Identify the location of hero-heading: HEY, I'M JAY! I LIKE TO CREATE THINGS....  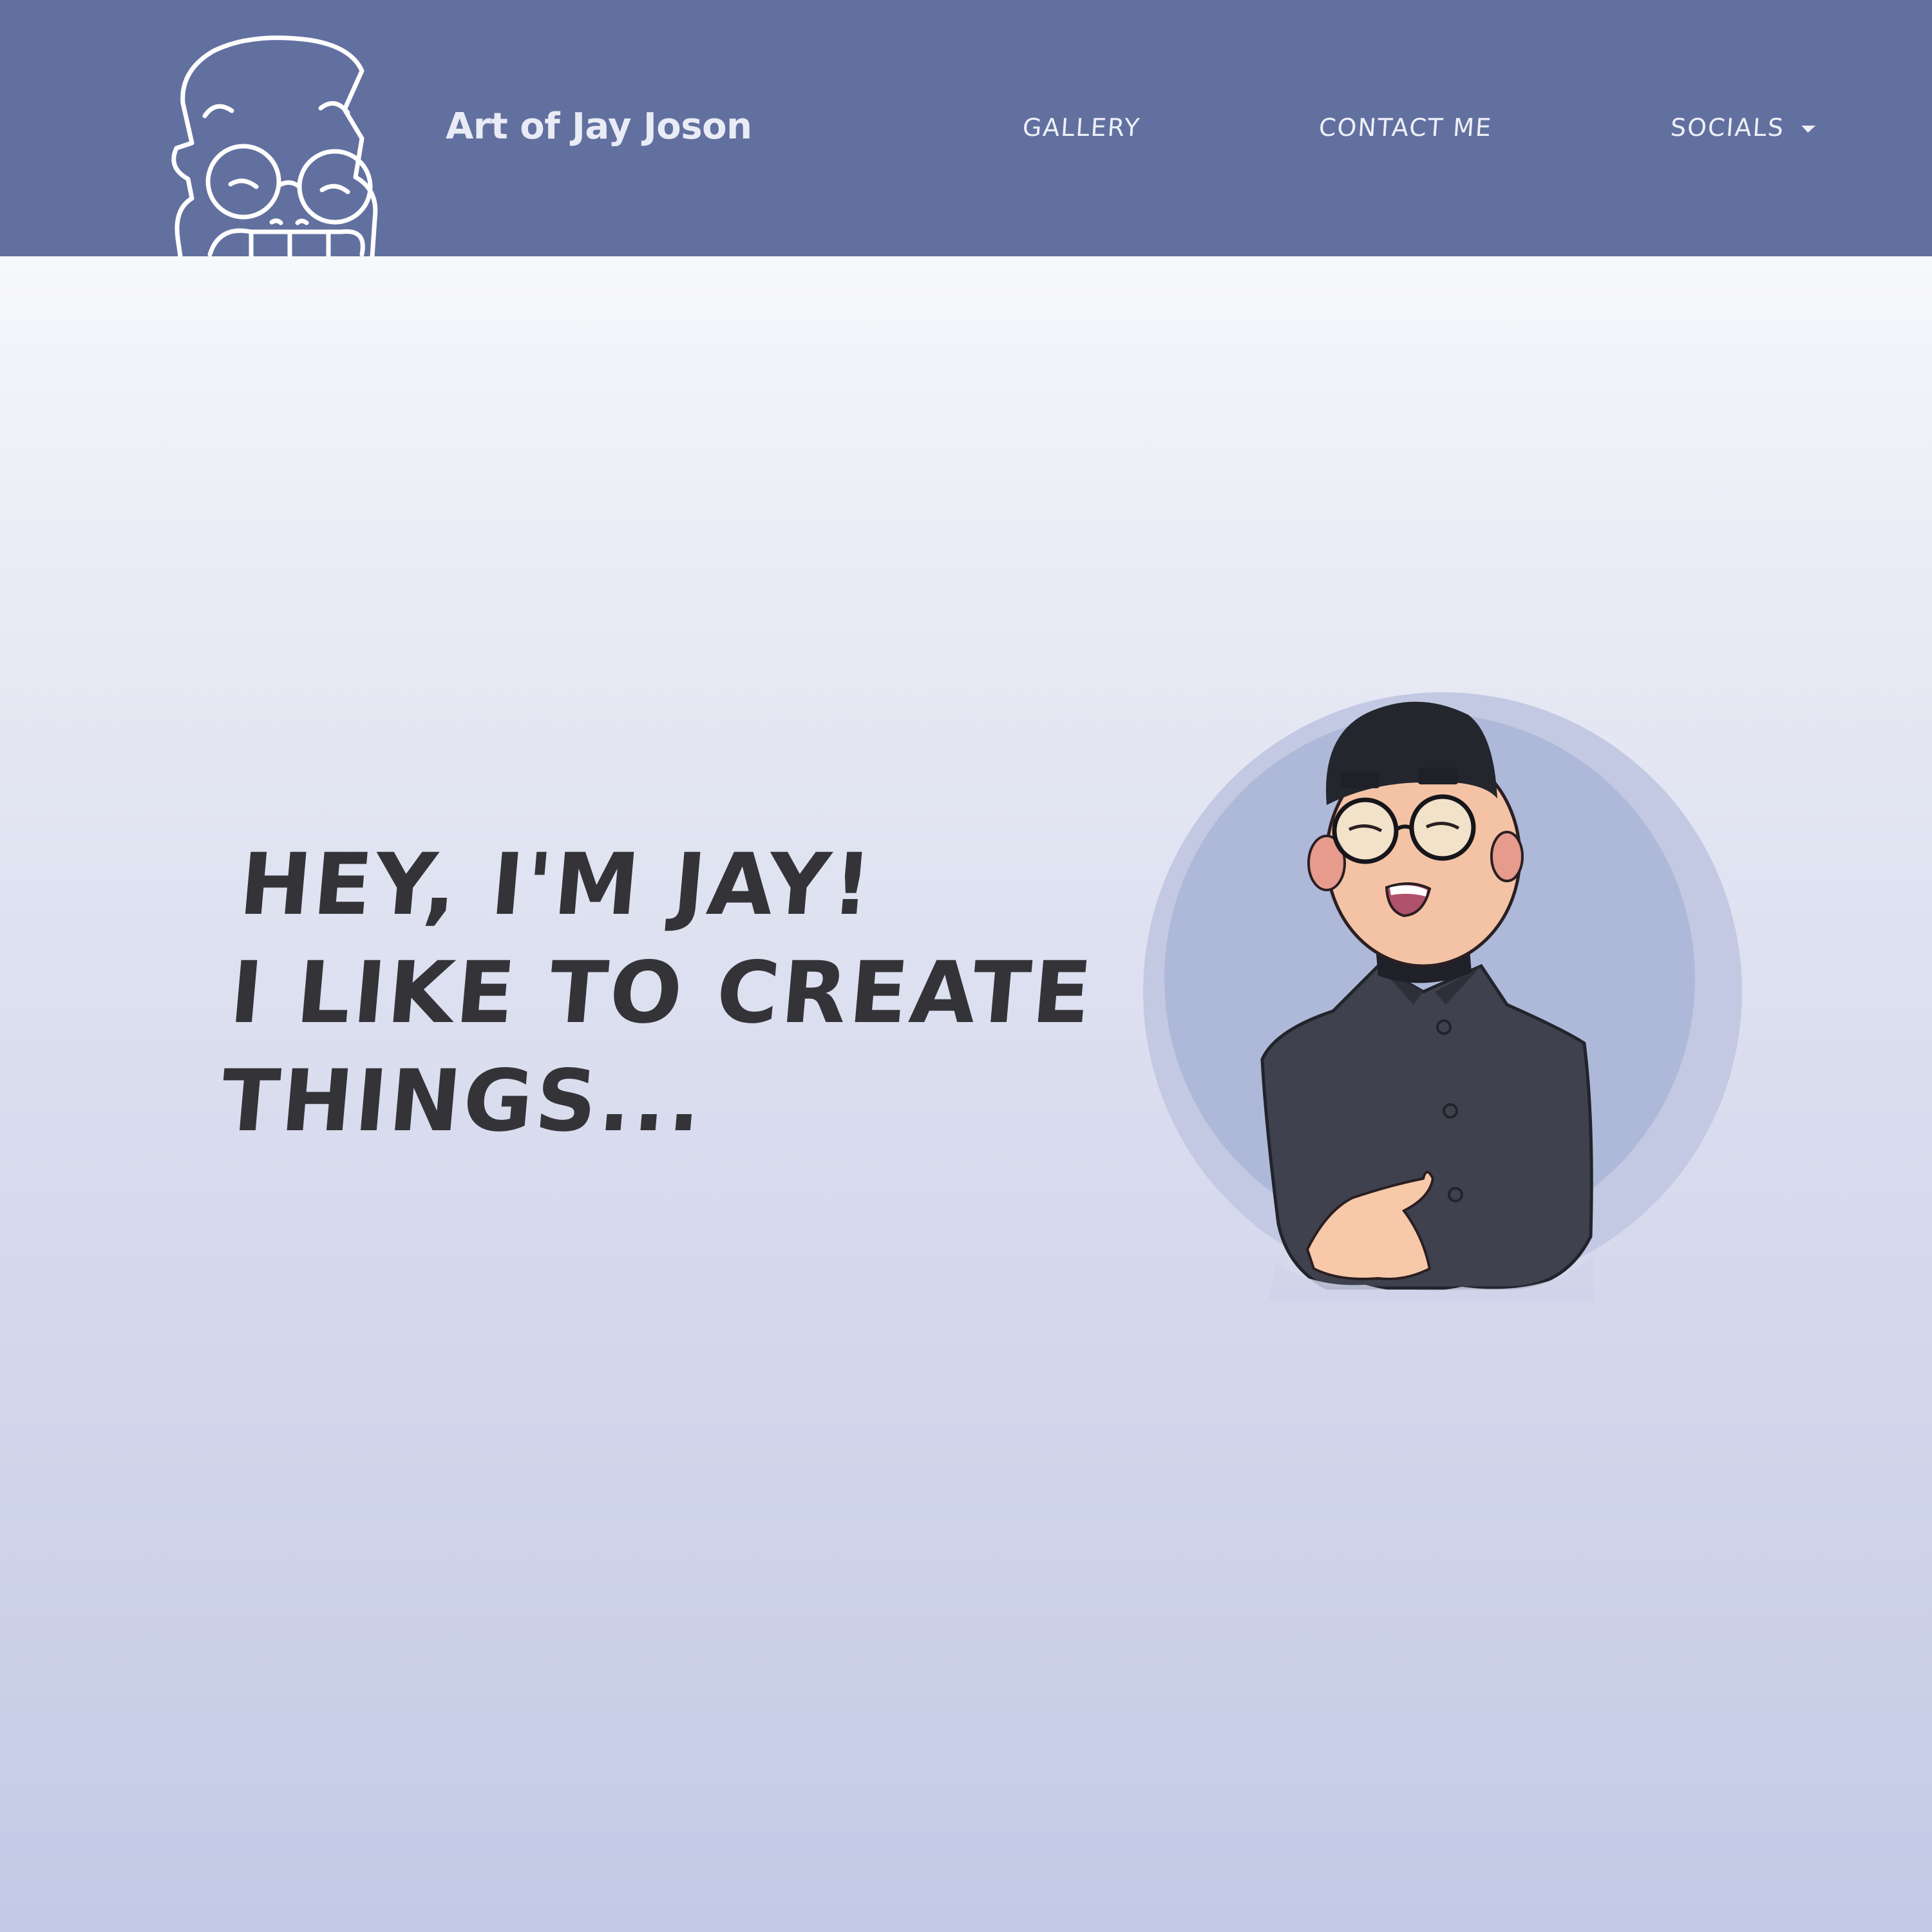
(657, 993).